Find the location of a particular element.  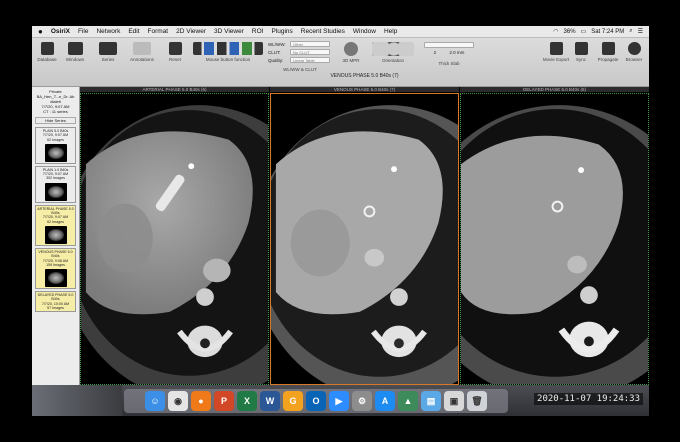

hide-series-button: Hide Series is located at coordinates (55, 120).